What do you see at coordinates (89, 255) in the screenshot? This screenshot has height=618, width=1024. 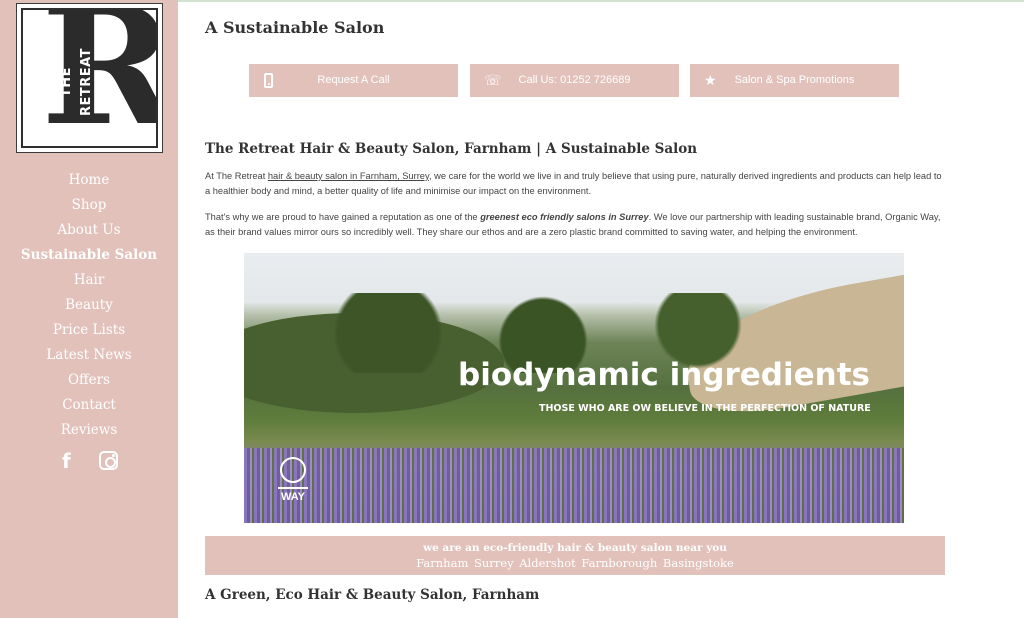 I see `nav-item-sustainable-salon: Sustainable Salon` at bounding box center [89, 255].